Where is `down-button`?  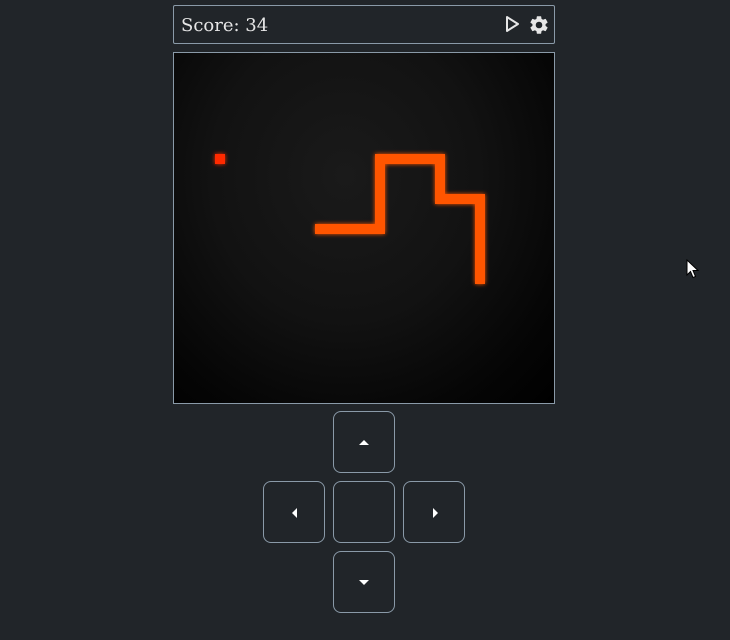
down-button is located at coordinates (364, 582).